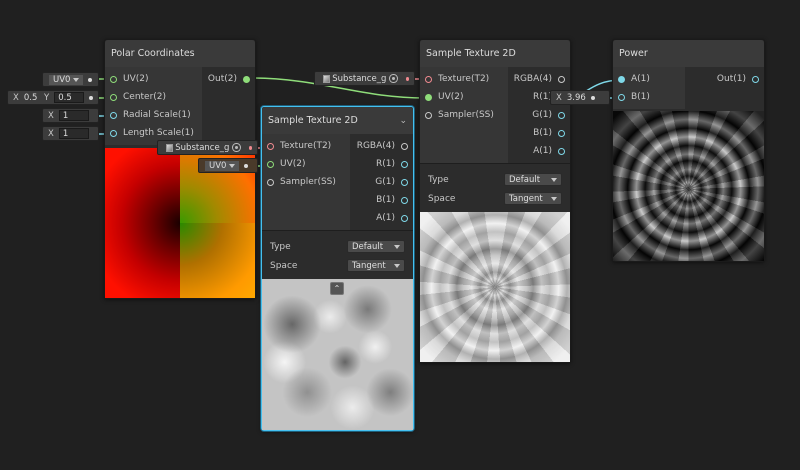 The height and width of the screenshot is (470, 800). What do you see at coordinates (31, 98) in the screenshot?
I see `center-x-value: 0.5` at bounding box center [31, 98].